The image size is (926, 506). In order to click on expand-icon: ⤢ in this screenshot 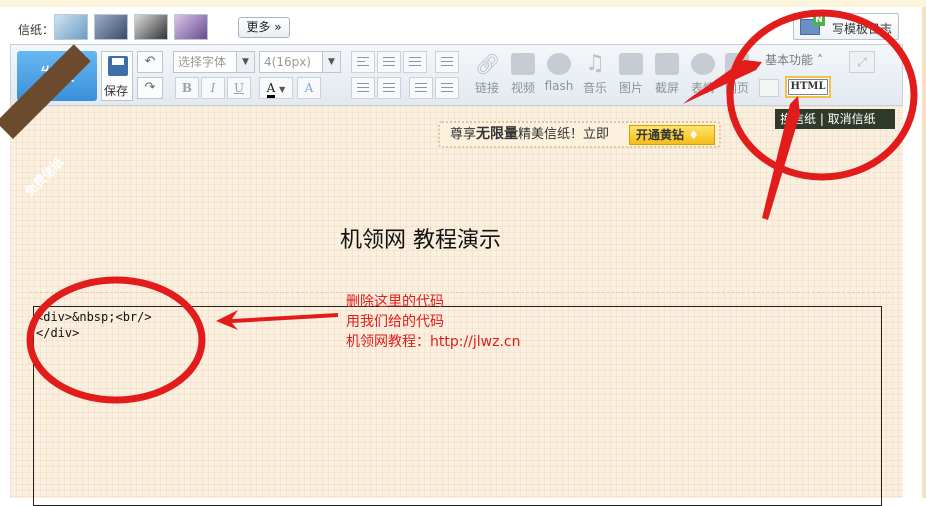, I will do `click(862, 62)`.